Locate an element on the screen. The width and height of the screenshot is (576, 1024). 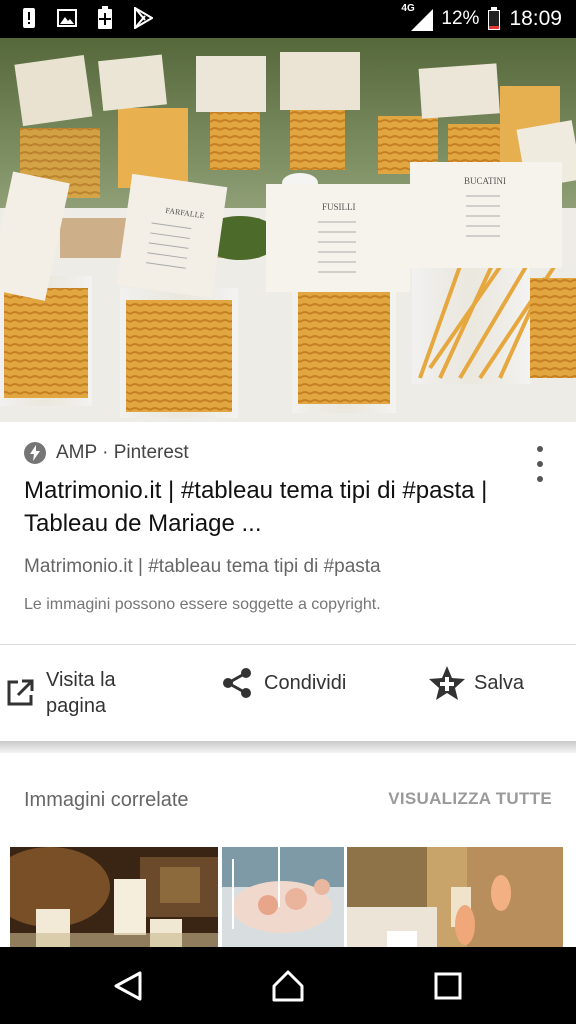
battery-icon is located at coordinates (494, 18).